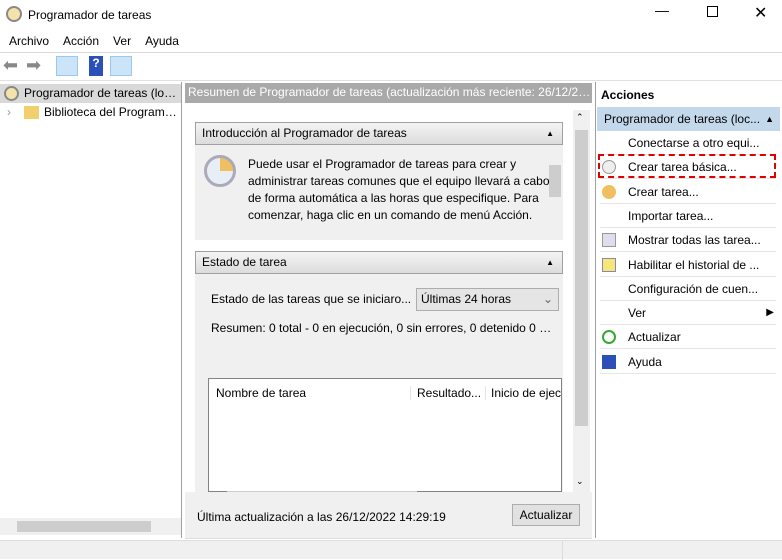 Image resolution: width=782 pixels, height=560 pixels. I want to click on create-basic-task-highlight, so click(687, 166).